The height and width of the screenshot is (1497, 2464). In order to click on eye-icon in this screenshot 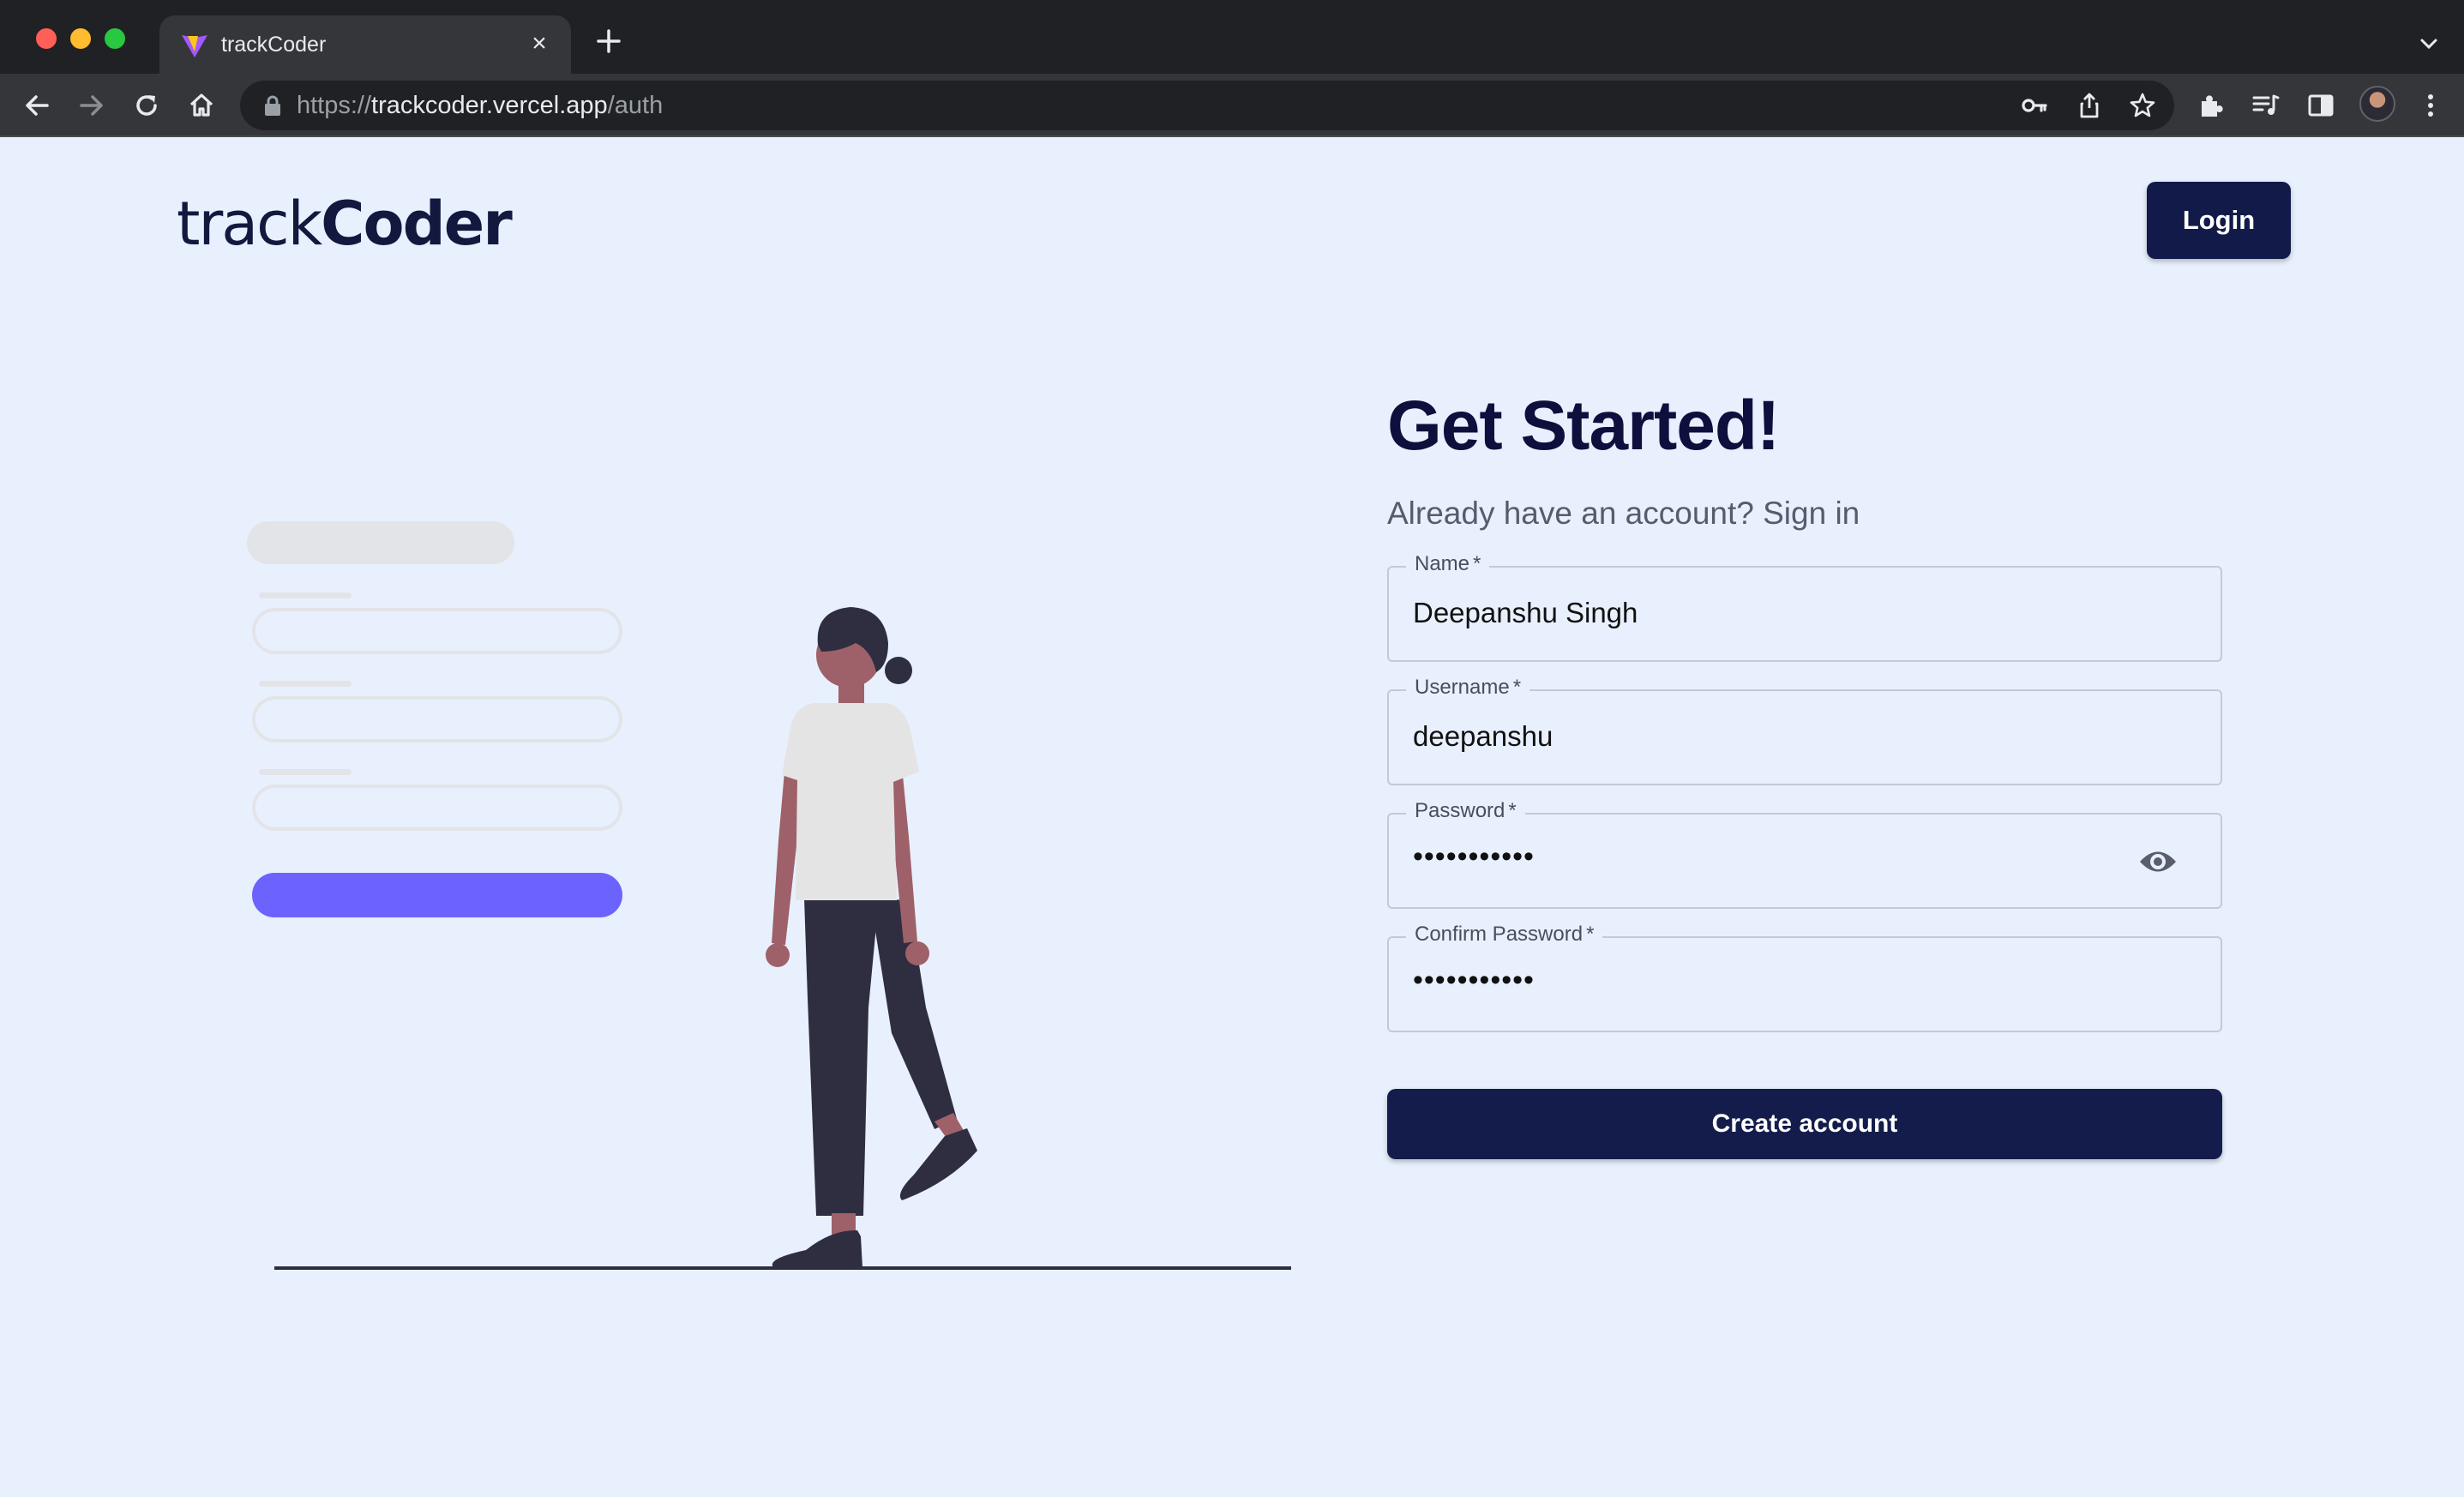, I will do `click(2158, 861)`.